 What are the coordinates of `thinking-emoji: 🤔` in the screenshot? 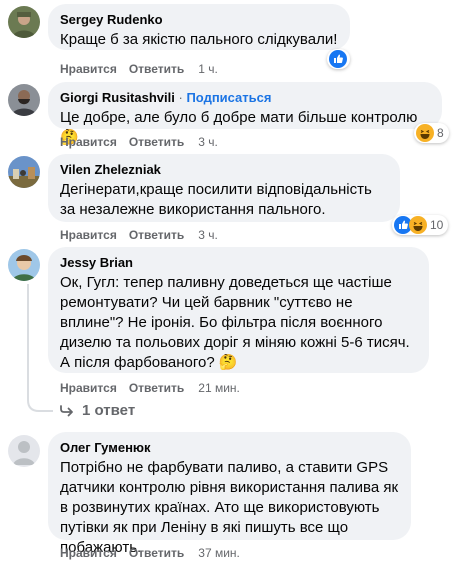 It's located at (228, 362).